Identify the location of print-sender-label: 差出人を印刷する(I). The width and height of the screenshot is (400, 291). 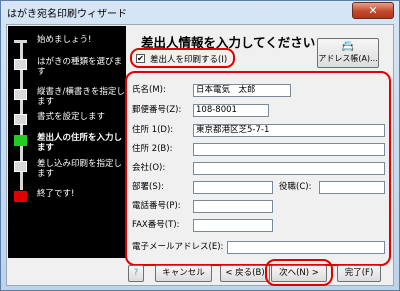
(188, 59).